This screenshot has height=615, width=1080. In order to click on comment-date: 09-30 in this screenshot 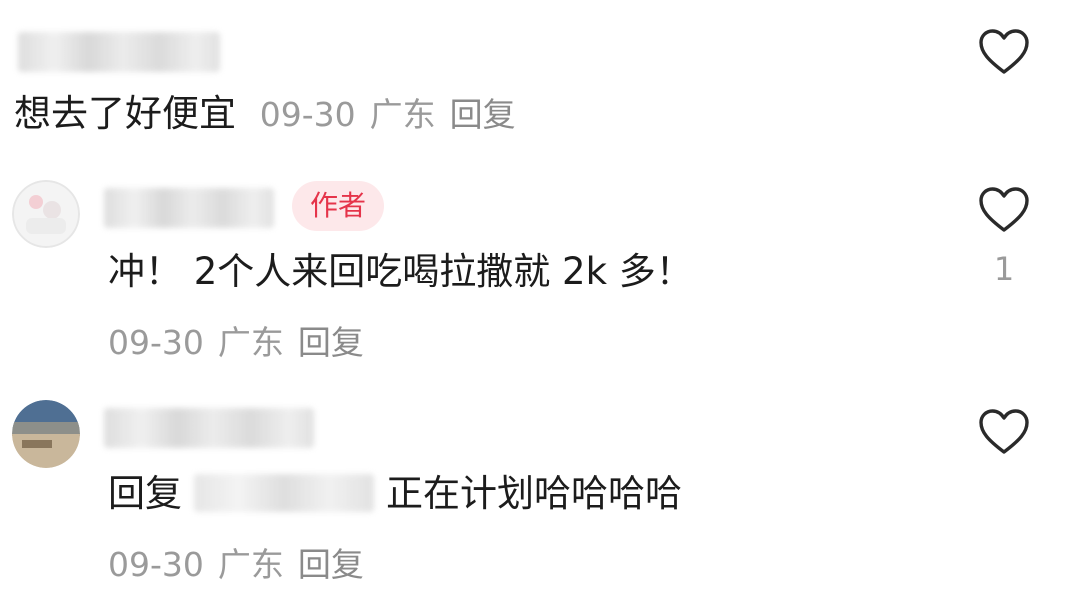, I will do `click(156, 564)`.